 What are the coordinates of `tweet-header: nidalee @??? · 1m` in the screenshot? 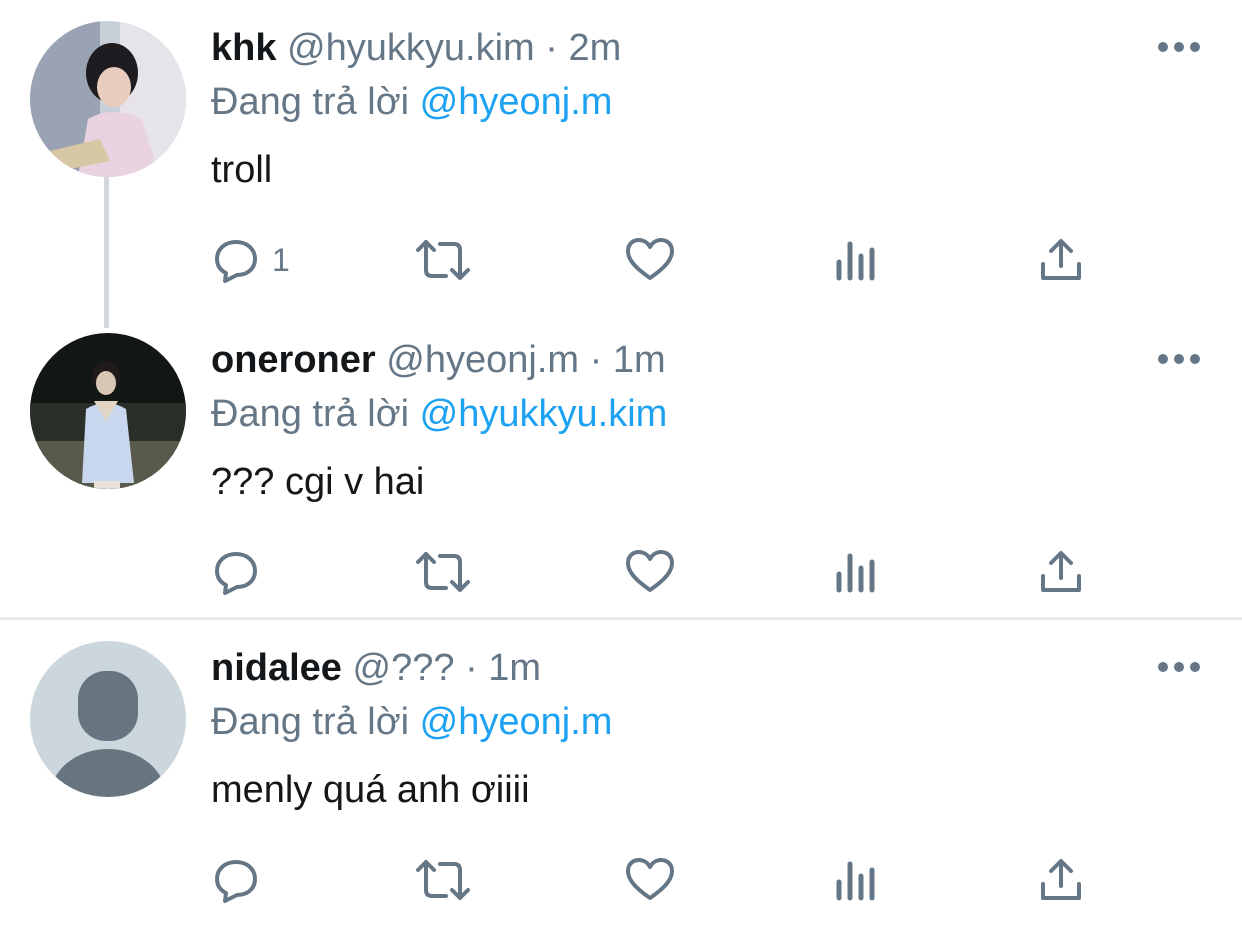 It's located at (376, 668).